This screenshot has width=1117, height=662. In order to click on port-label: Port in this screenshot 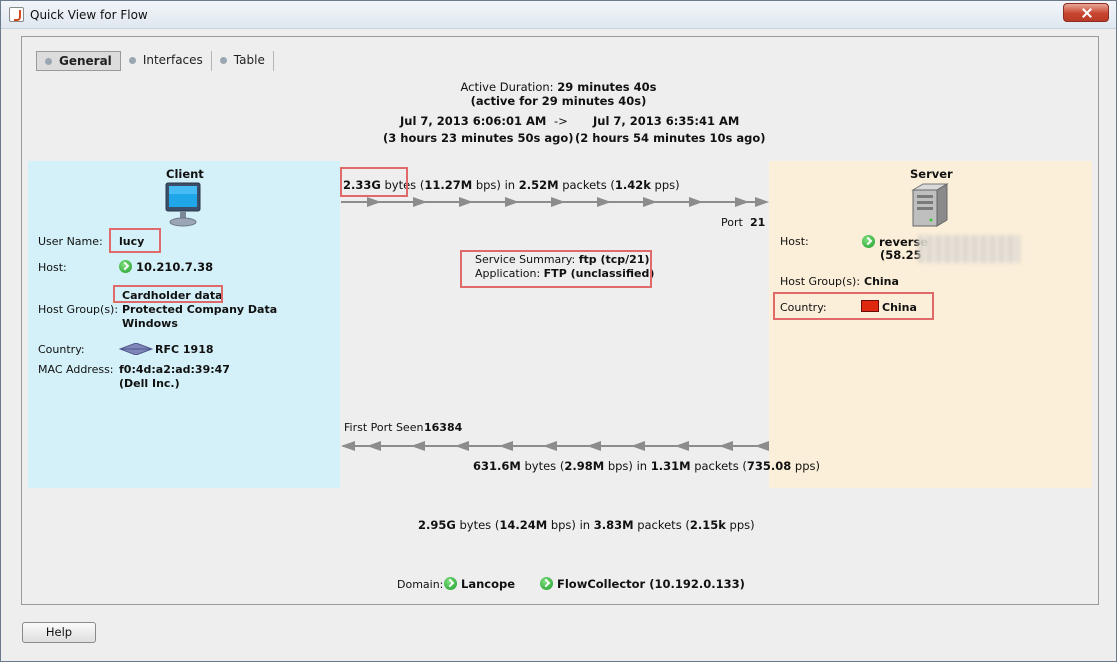, I will do `click(732, 222)`.